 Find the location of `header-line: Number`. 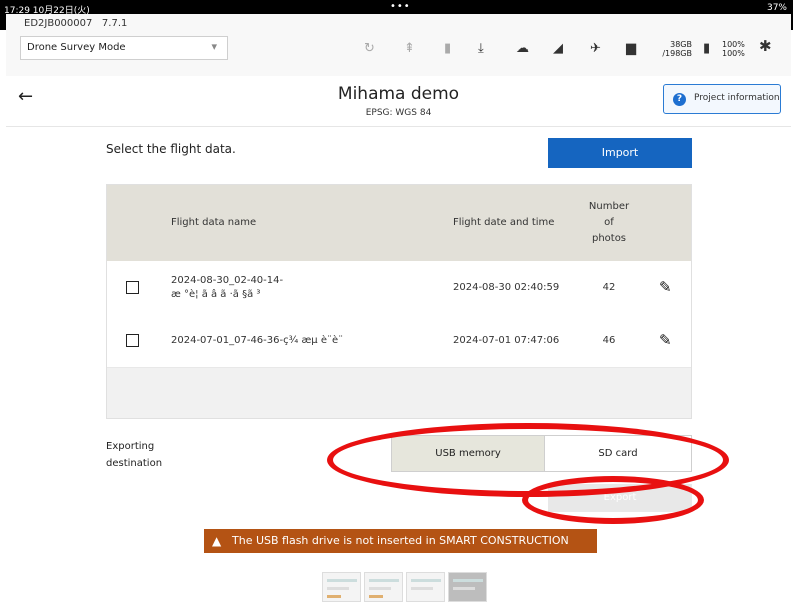

header-line: Number is located at coordinates (609, 206).